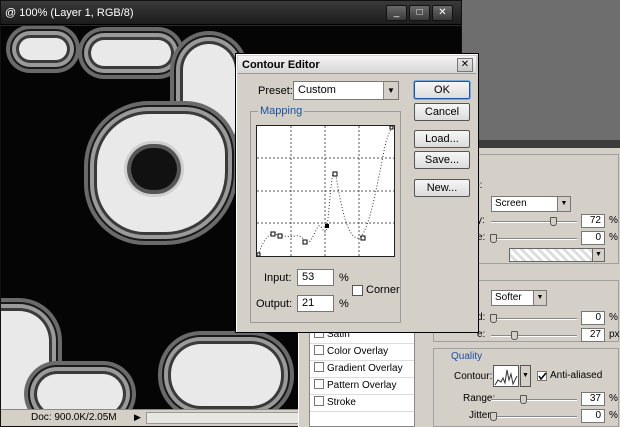  Describe the element at coordinates (344, 278) in the screenshot. I see `input-unit: %` at that location.